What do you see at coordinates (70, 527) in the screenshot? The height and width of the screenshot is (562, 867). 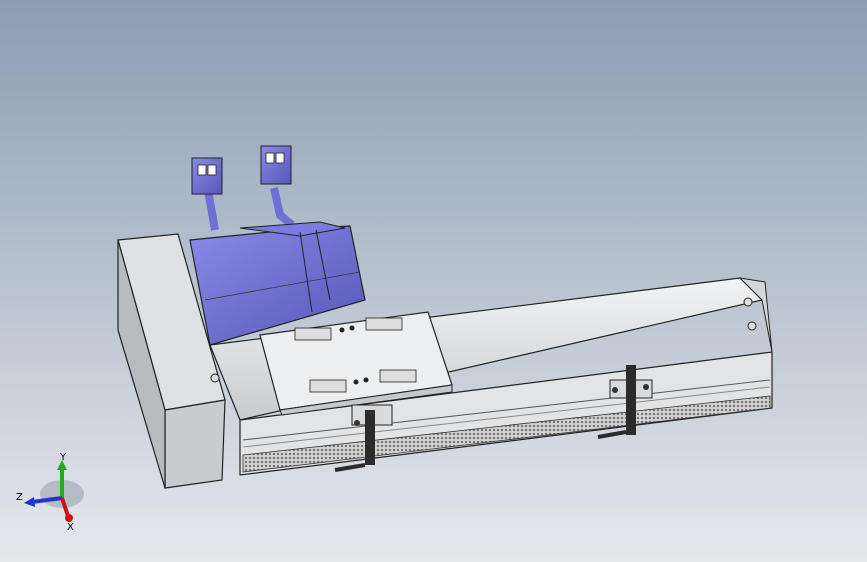 I see `x-axis-label: X` at bounding box center [70, 527].